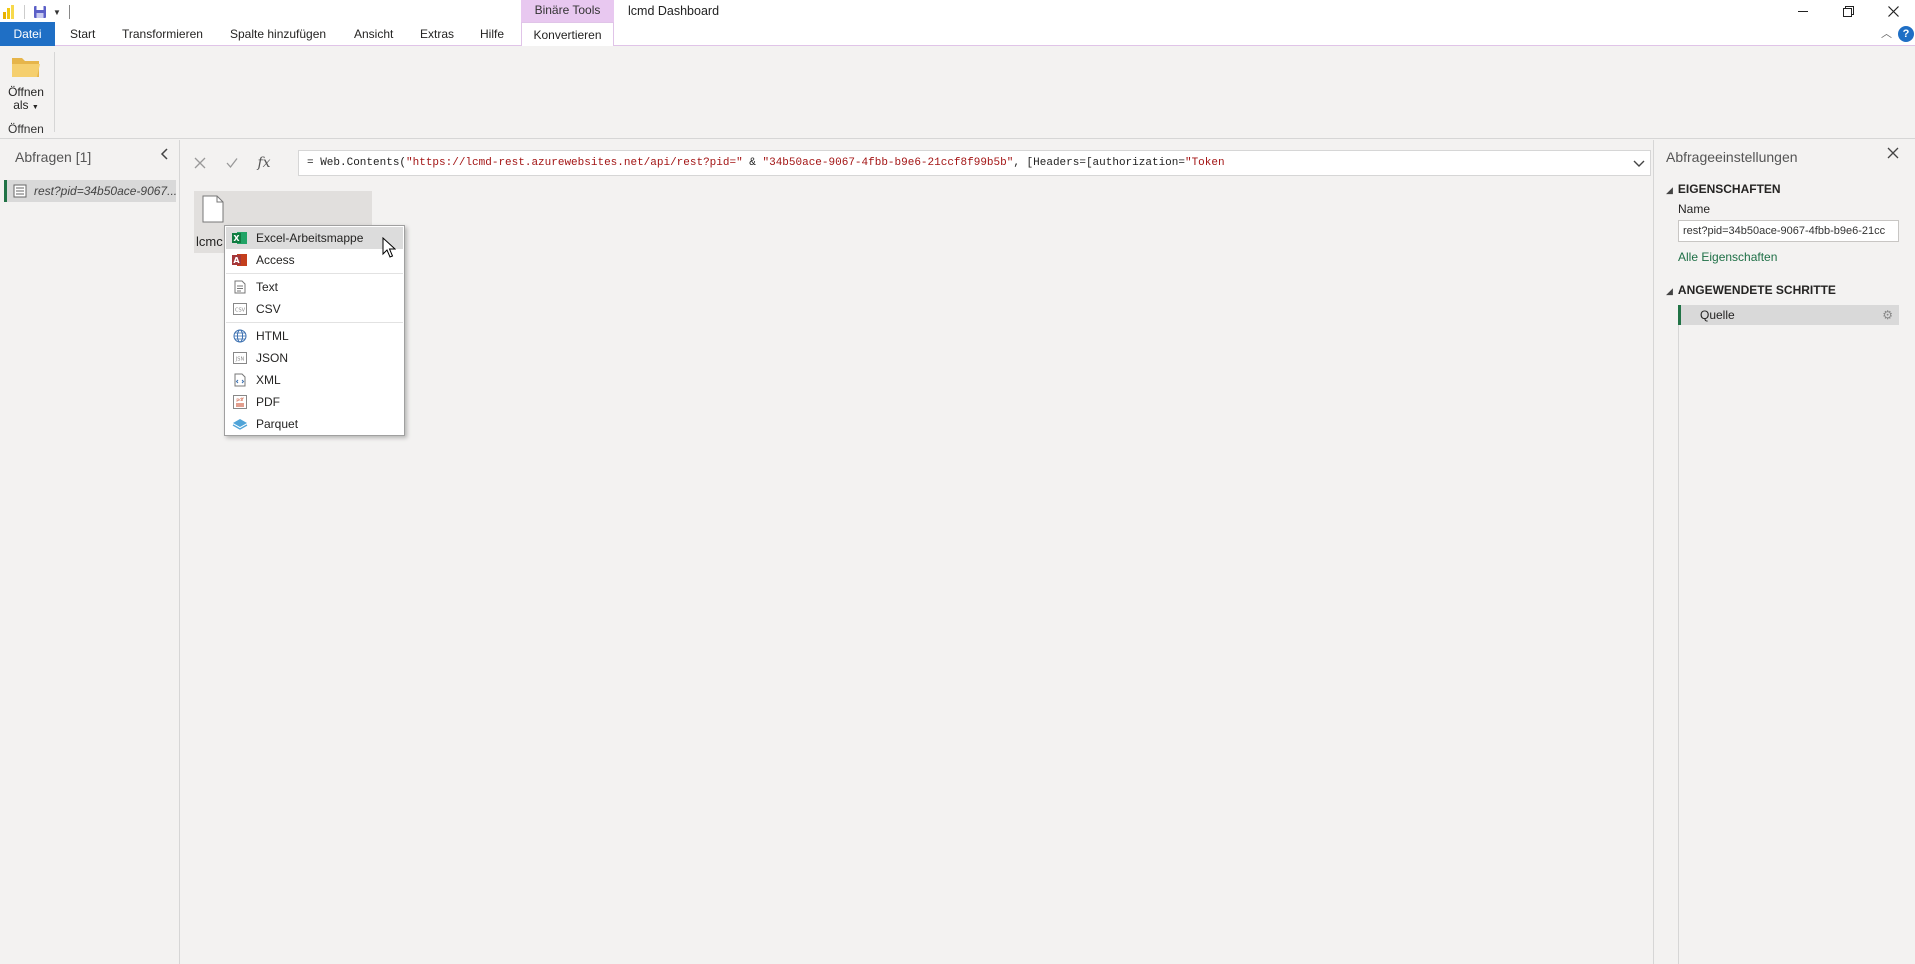 The image size is (1915, 964). What do you see at coordinates (314, 287) in the screenshot?
I see `menu-item-text: Text` at bounding box center [314, 287].